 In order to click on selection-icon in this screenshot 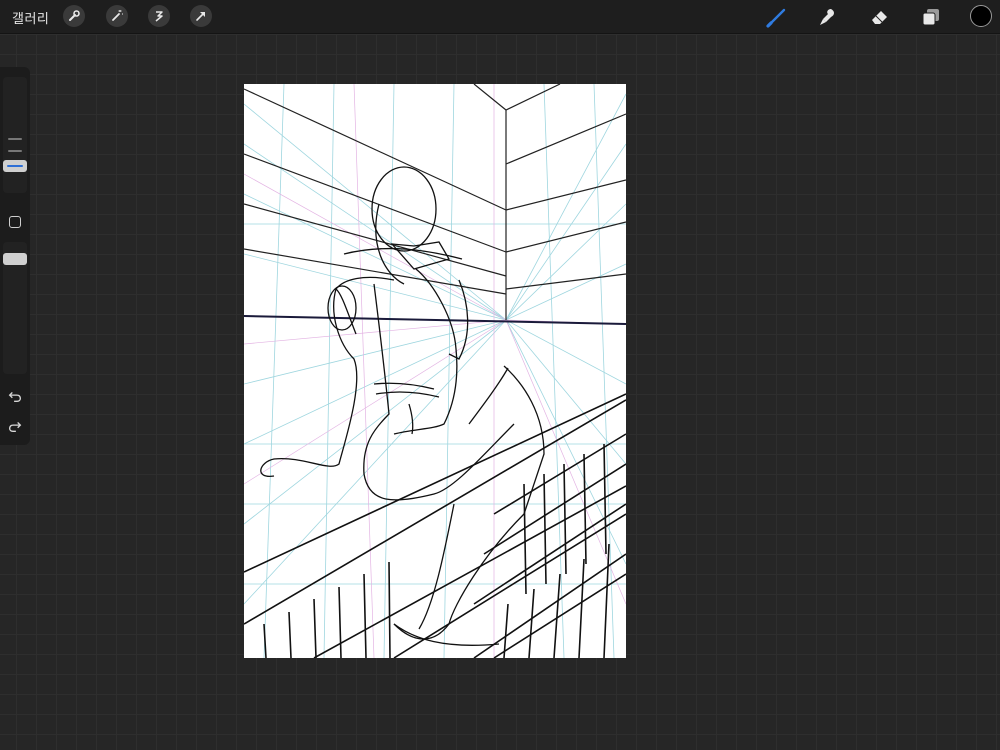, I will do `click(159, 16)`.